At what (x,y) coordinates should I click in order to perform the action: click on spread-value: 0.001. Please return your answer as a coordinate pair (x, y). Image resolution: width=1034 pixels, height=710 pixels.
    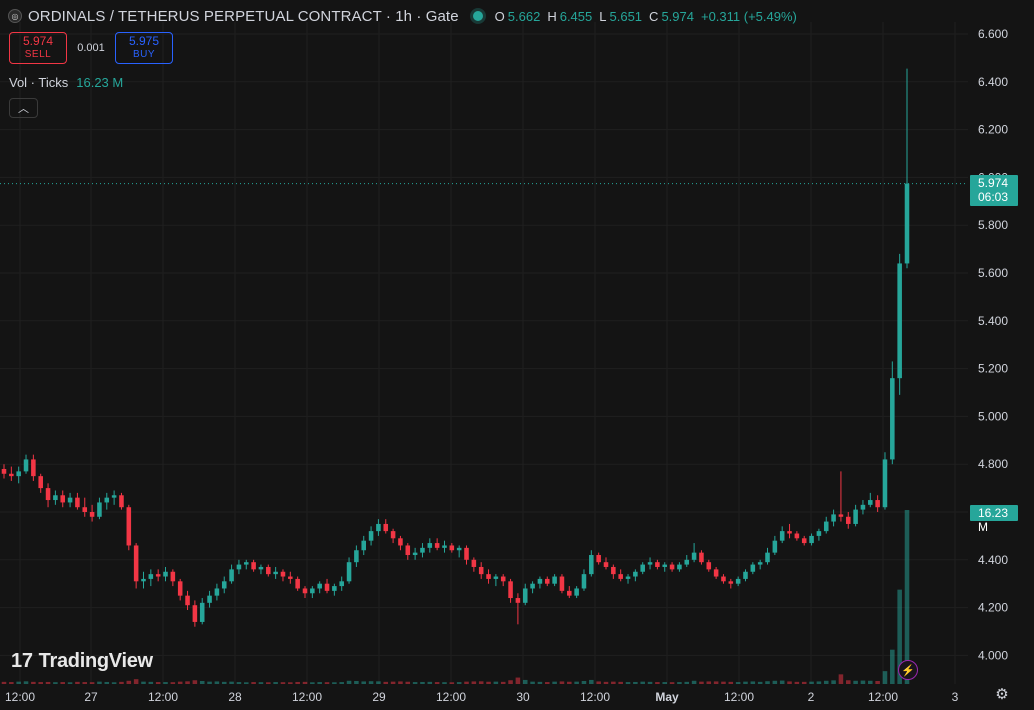
    Looking at the image, I should click on (91, 48).